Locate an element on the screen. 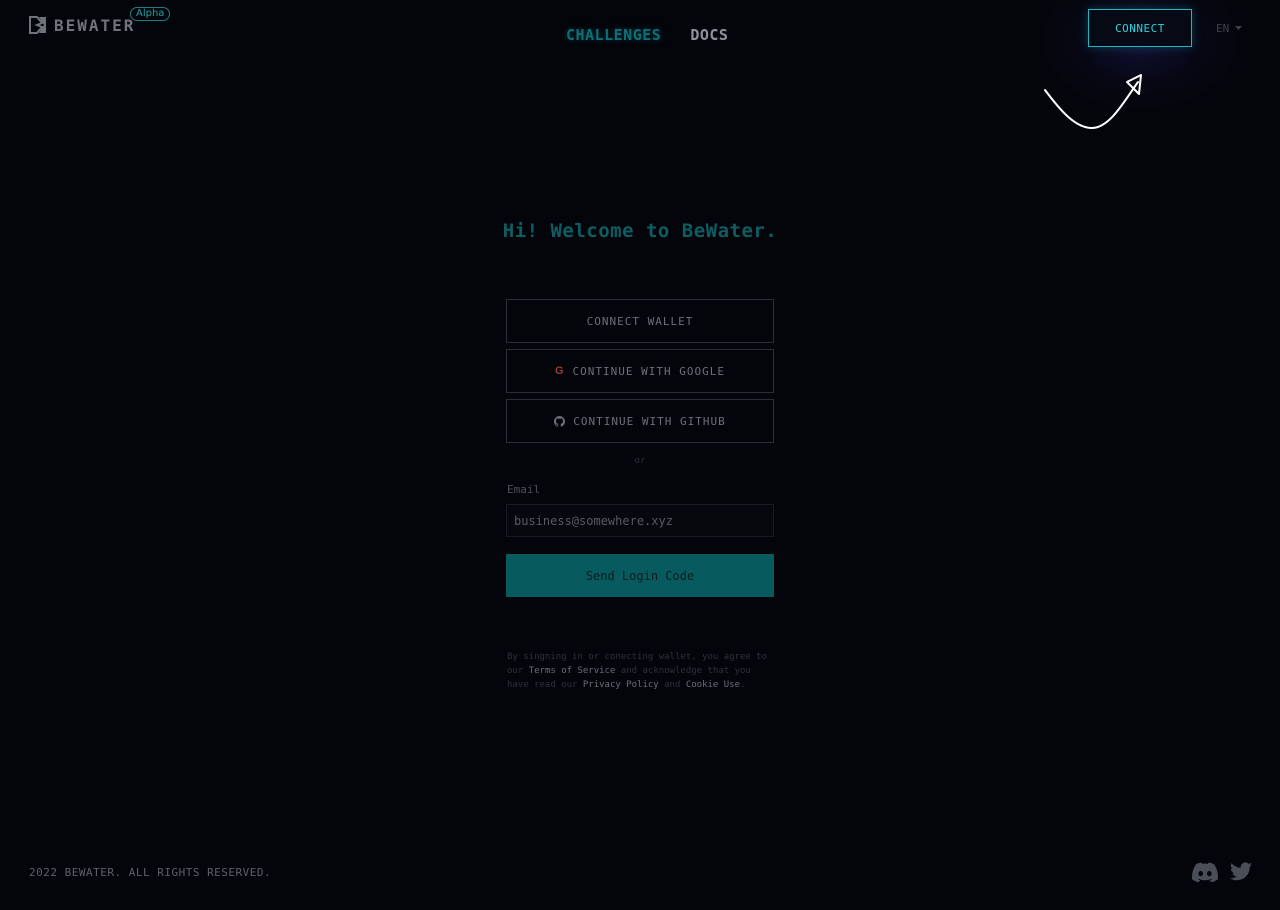  send-login-code-button: Send Login Code is located at coordinates (640, 575).